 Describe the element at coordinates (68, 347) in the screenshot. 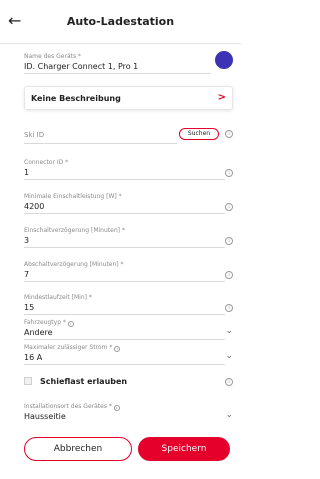

I see `max-current-label-text: Maximaler zulässiger Strom *` at that location.